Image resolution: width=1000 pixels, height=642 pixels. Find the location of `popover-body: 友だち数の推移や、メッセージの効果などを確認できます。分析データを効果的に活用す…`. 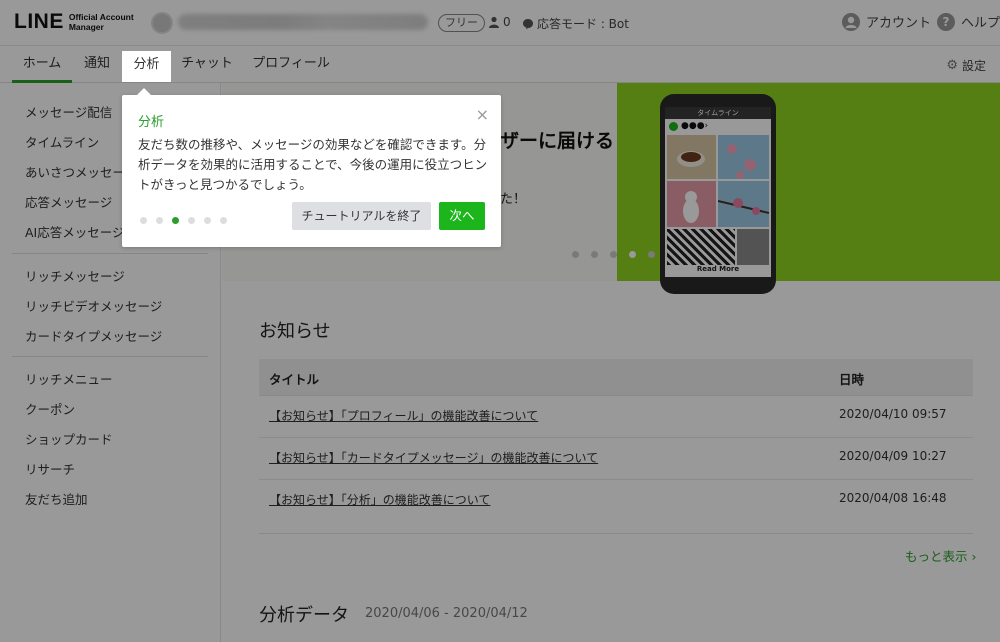

popover-body: 友だち数の推移や、メッセージの効果などを確認できます。分析データを効果的に活用す… is located at coordinates (313, 164).